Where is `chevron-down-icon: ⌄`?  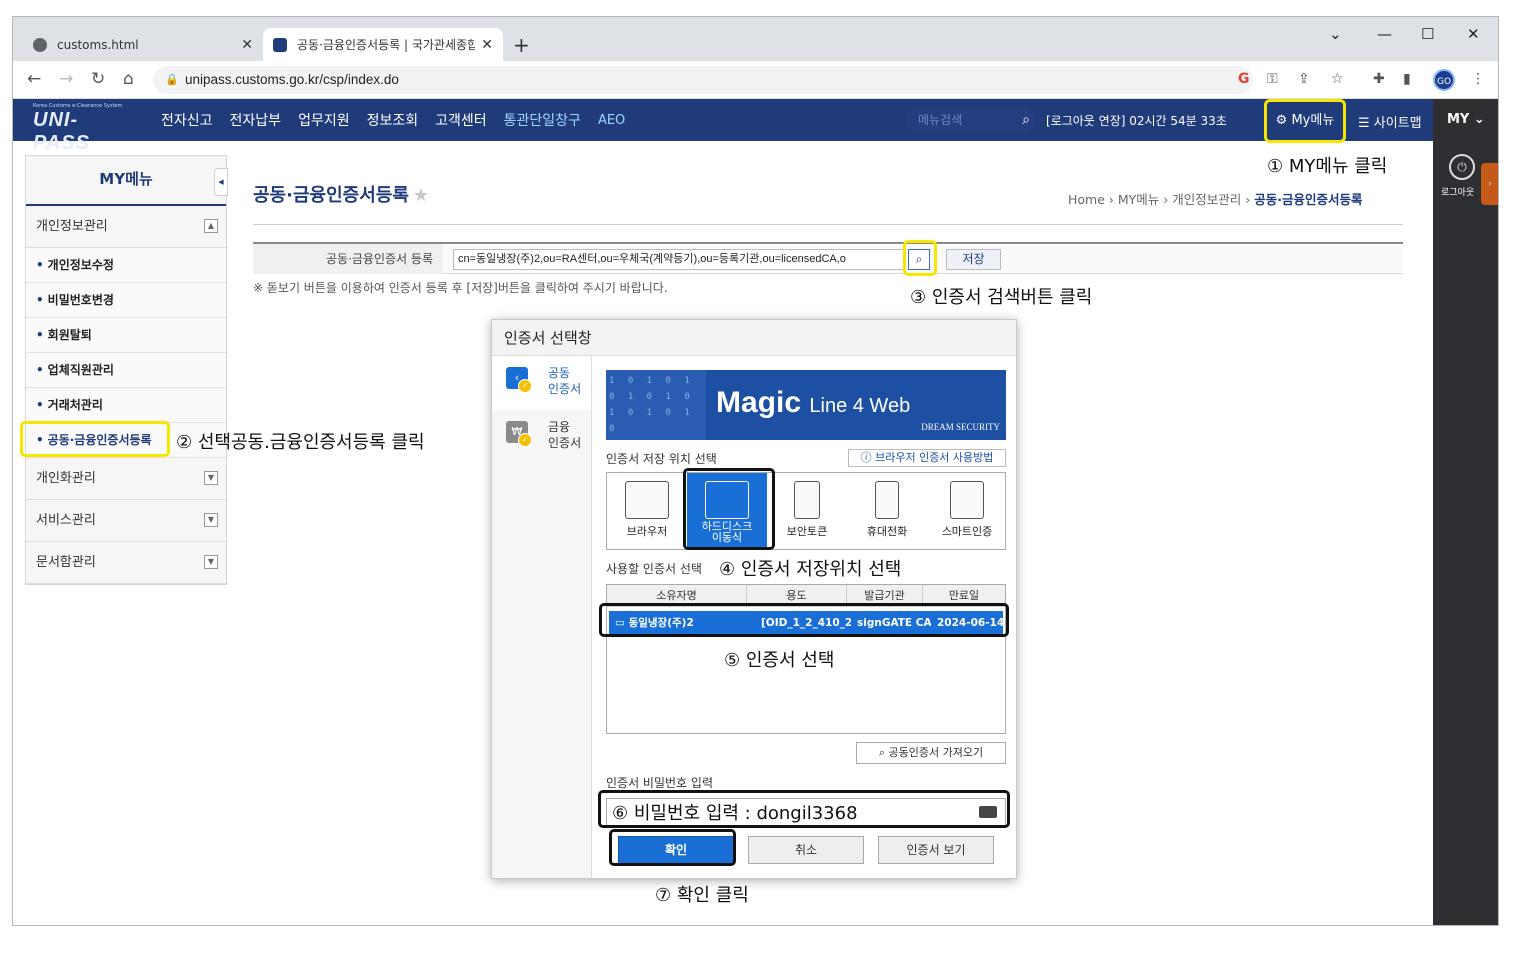
chevron-down-icon: ⌄ is located at coordinates (1479, 119).